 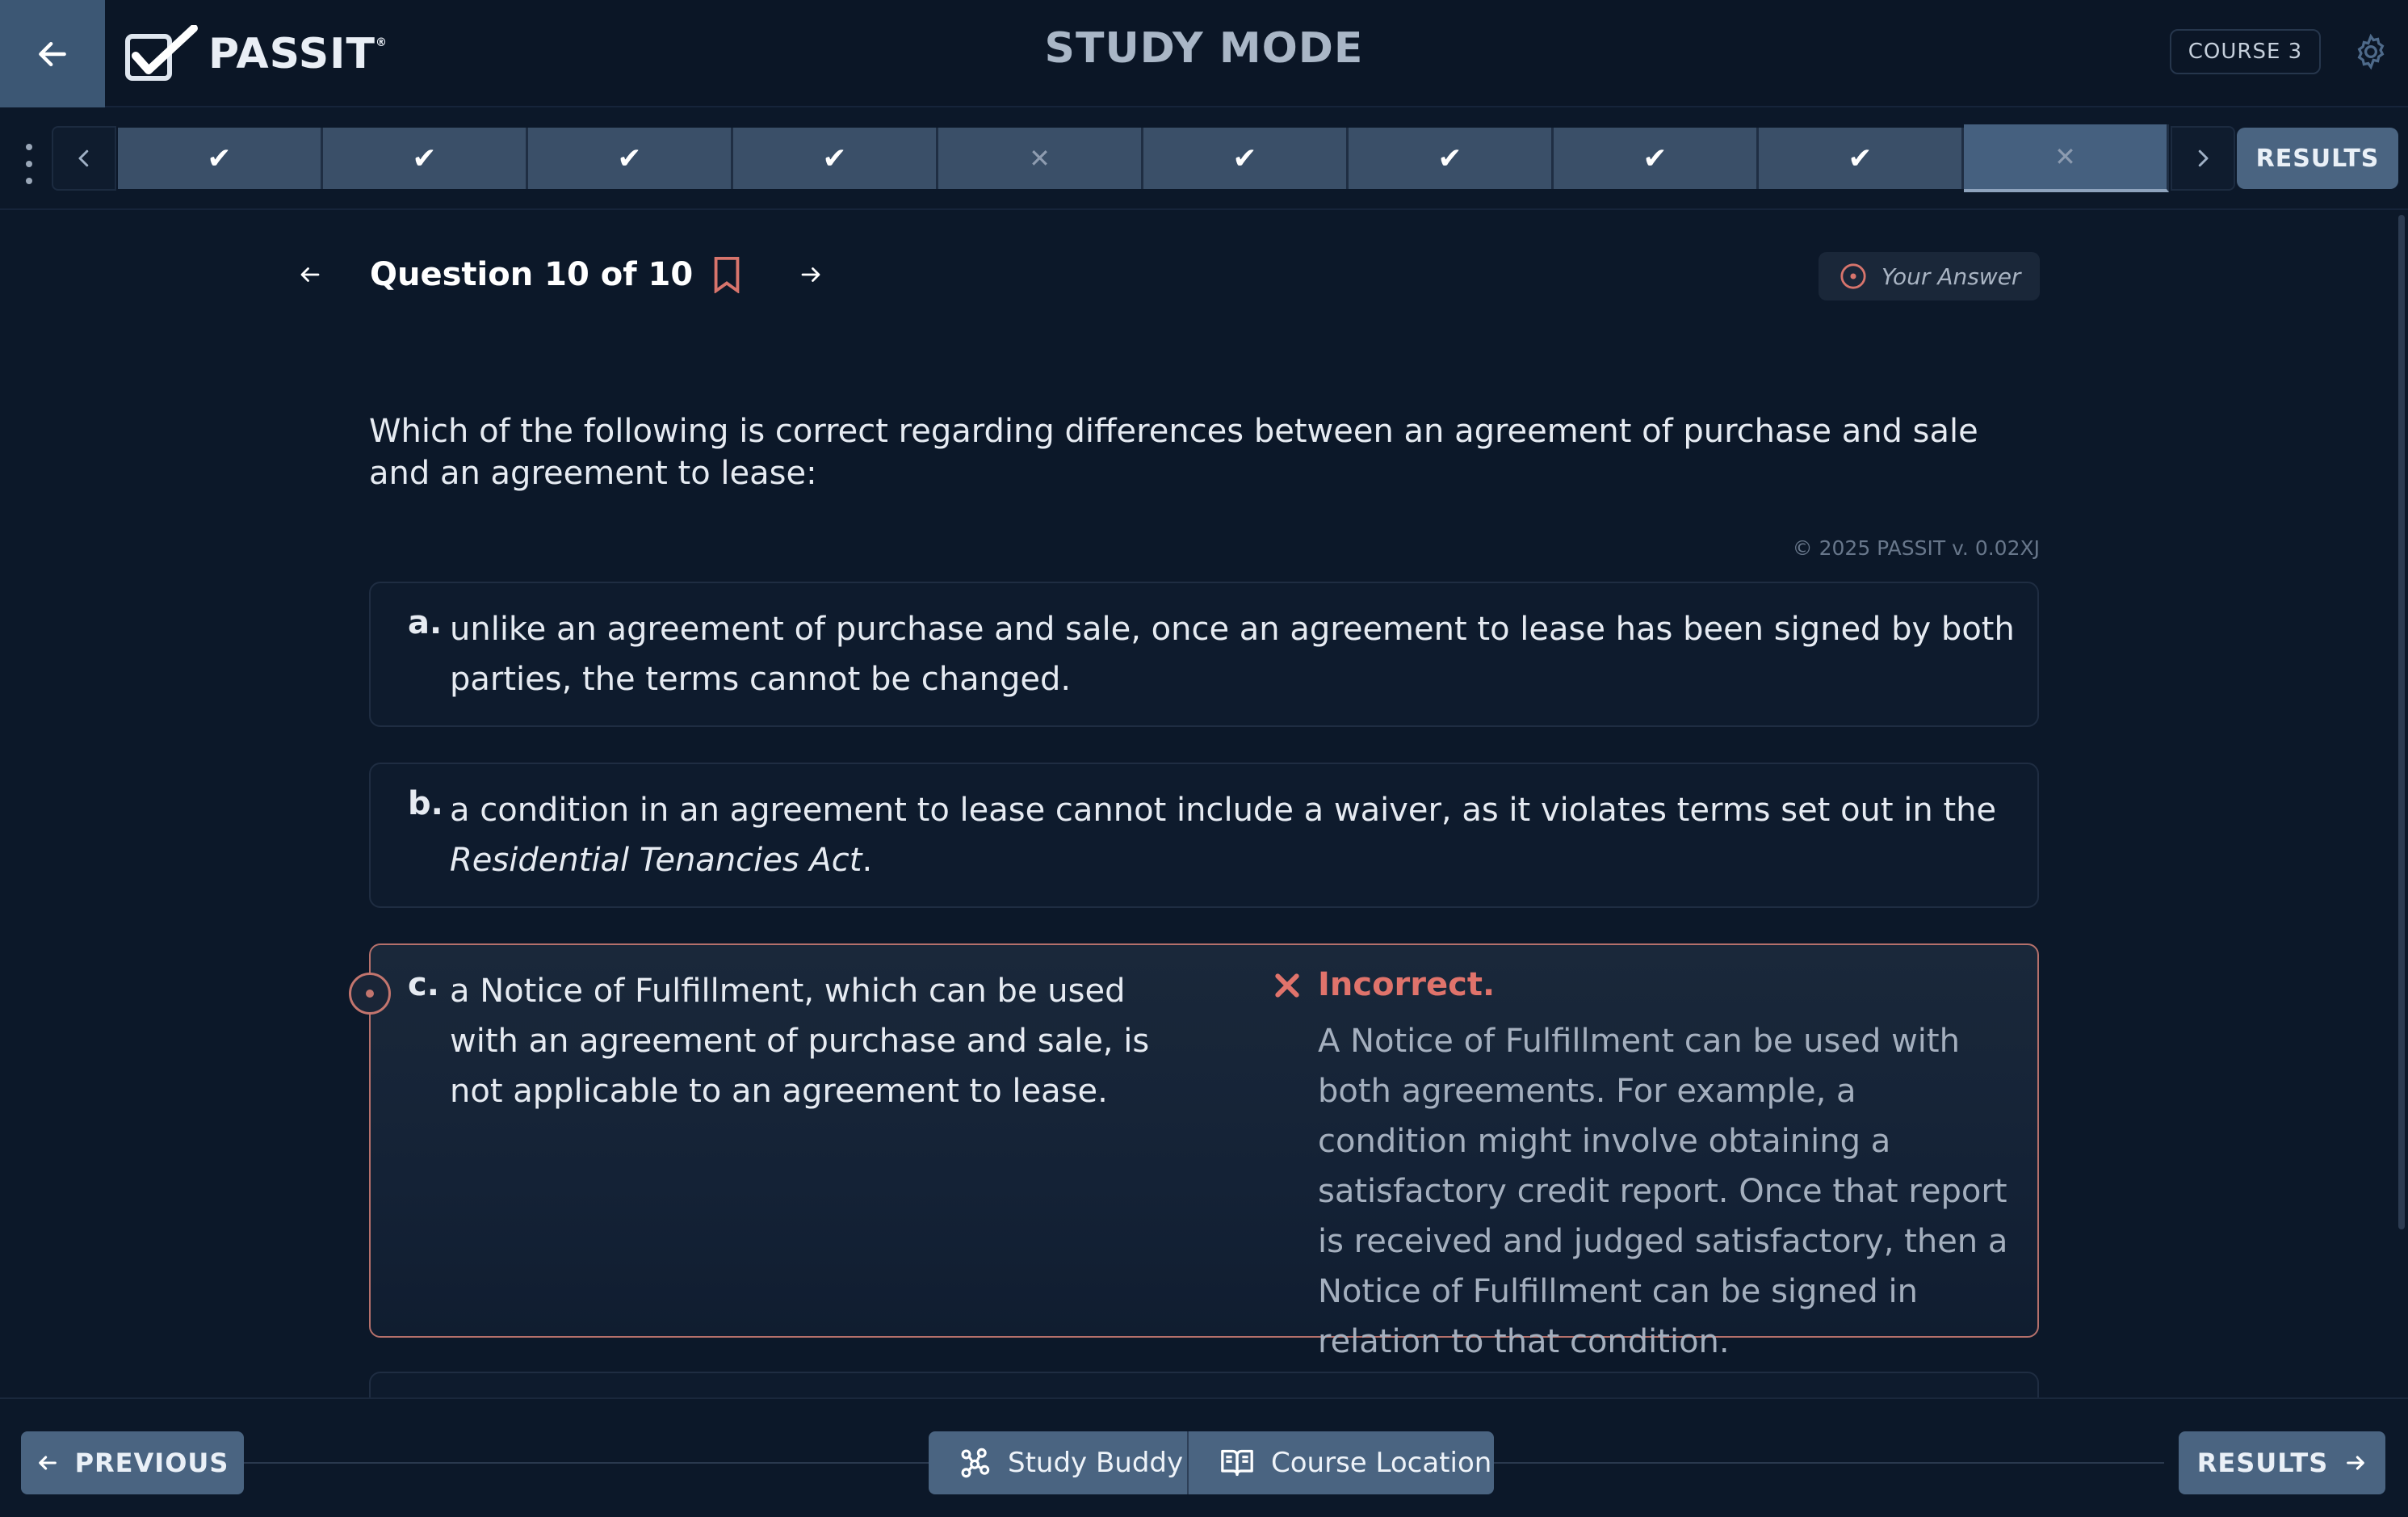 What do you see at coordinates (1246, 159) in the screenshot?
I see `progress-step-6: ✔` at bounding box center [1246, 159].